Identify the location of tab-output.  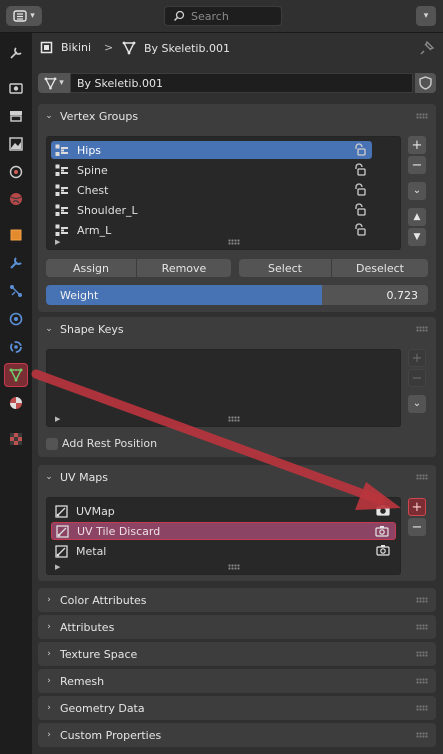
(16, 116).